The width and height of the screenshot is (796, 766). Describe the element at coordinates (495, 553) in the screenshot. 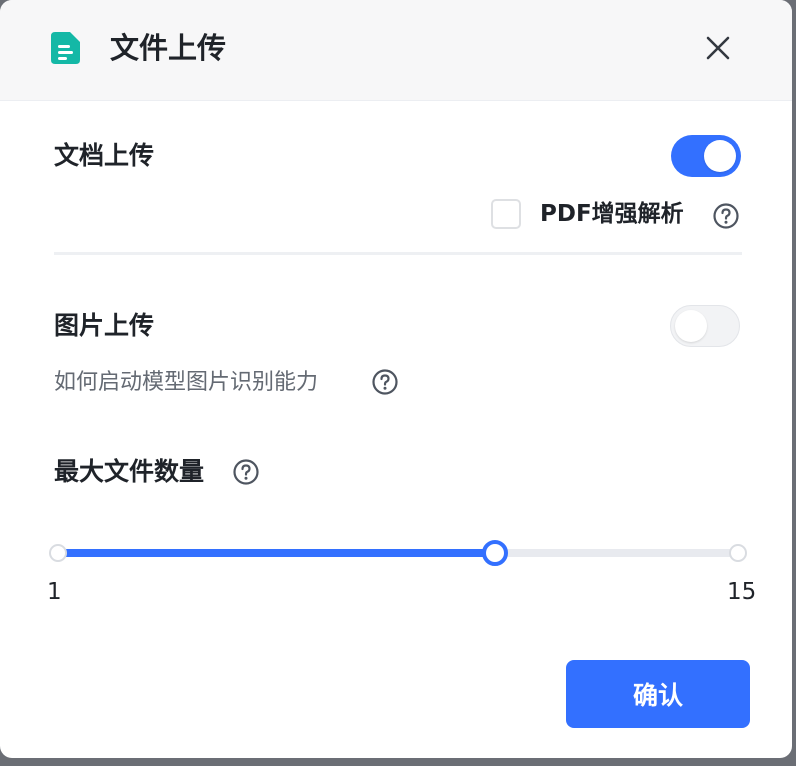

I see `slider-thumb` at that location.